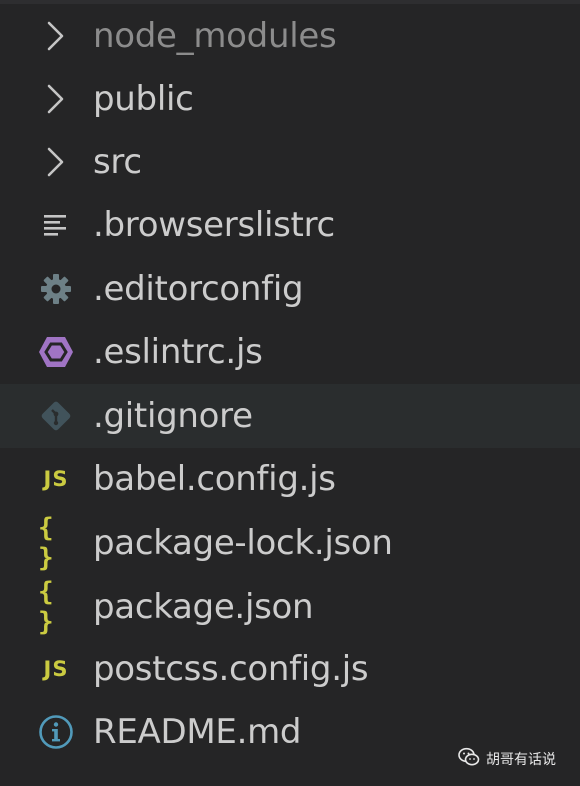 The image size is (580, 786). What do you see at coordinates (198, 289) in the screenshot?
I see `file-label: .editorconfig` at bounding box center [198, 289].